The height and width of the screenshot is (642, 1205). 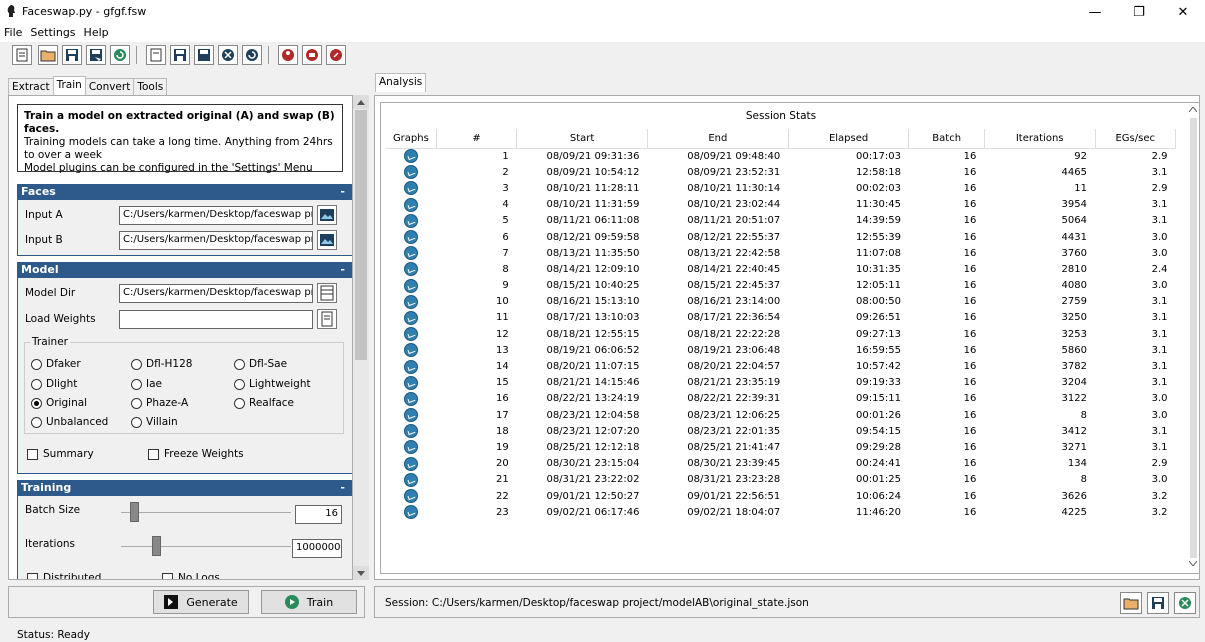 What do you see at coordinates (13, 31) in the screenshot?
I see `menu-file: File` at bounding box center [13, 31].